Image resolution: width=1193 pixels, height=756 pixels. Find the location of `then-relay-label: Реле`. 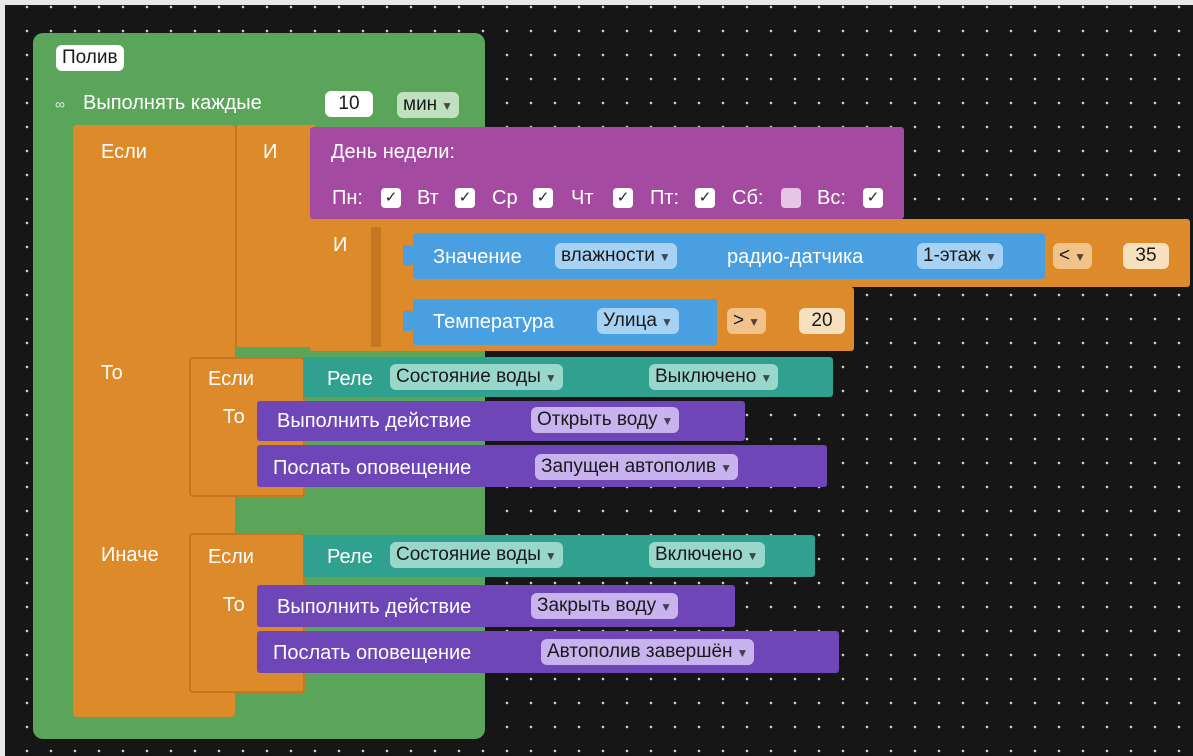

then-relay-label: Реле is located at coordinates (350, 379).